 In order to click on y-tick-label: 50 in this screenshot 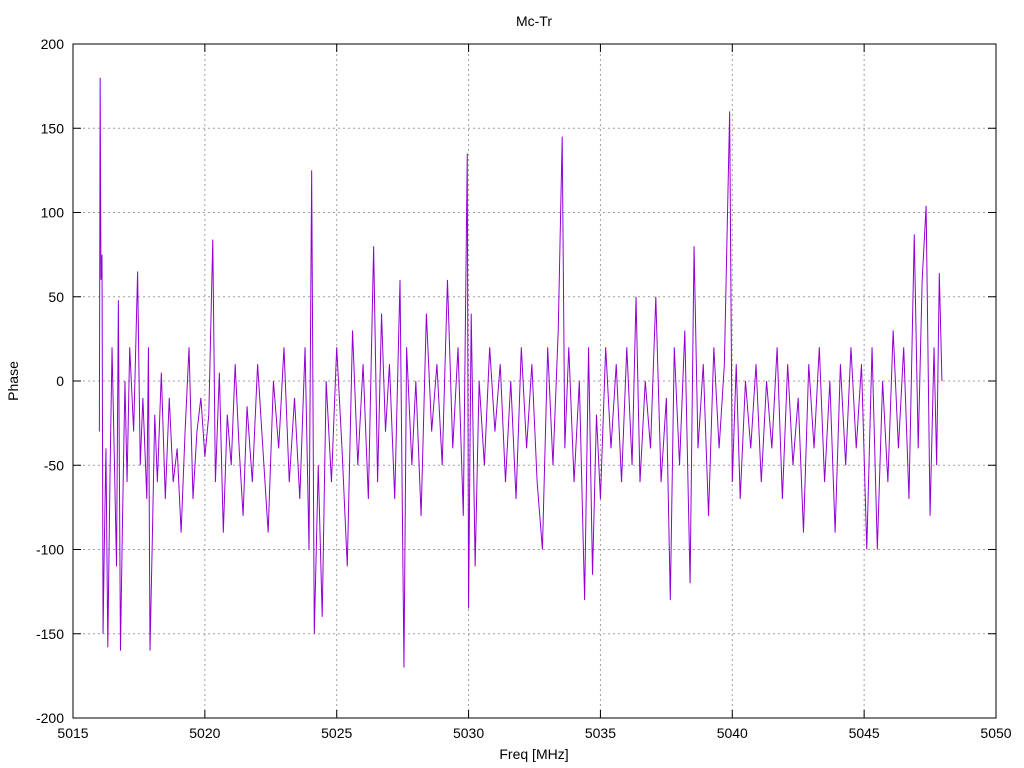, I will do `click(56, 297)`.